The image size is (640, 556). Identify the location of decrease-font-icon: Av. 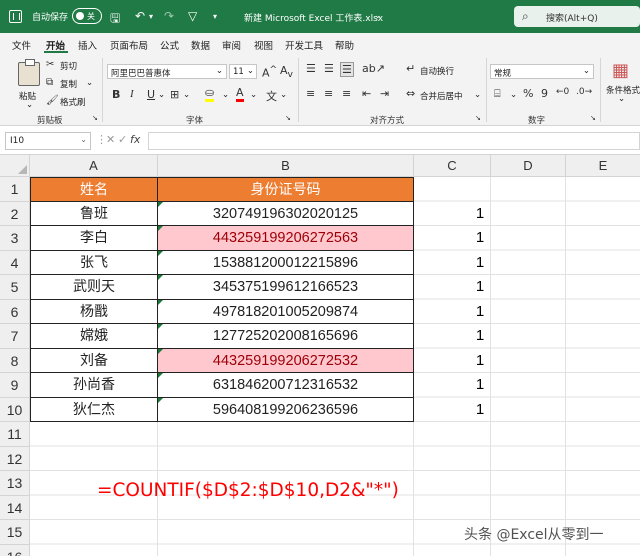
(286, 72).